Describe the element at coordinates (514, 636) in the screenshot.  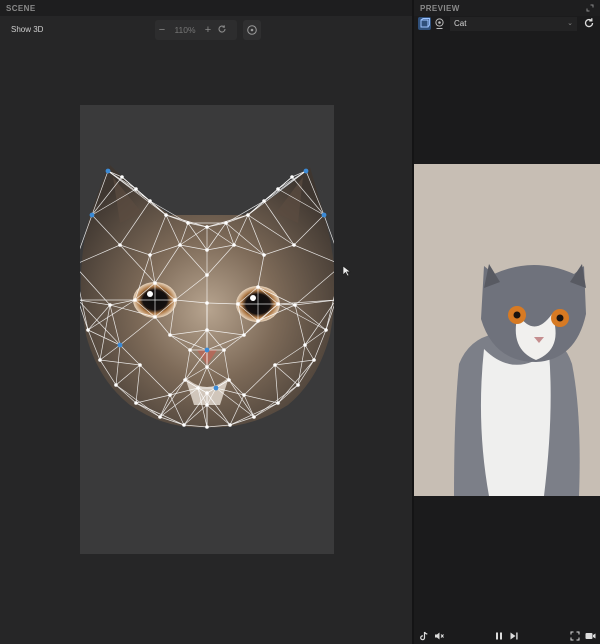
I see `next-frame-icon` at that location.